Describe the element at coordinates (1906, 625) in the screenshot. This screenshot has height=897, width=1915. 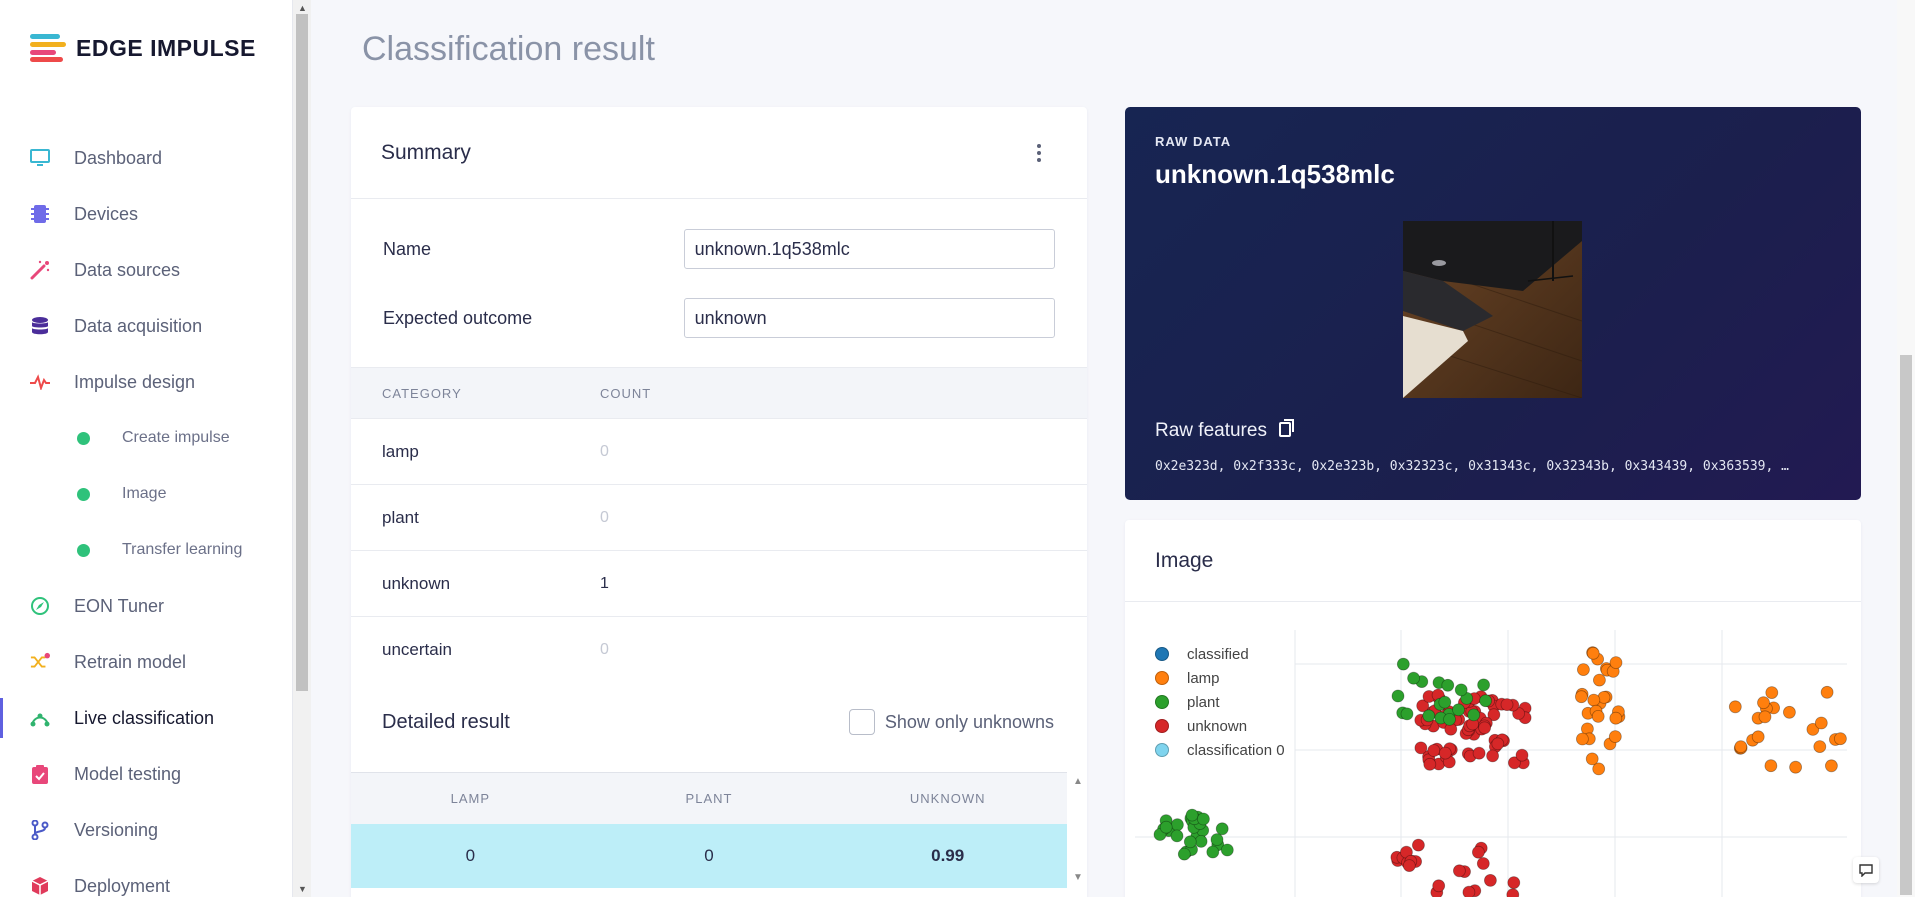
I see `page-scrollbar-thumb` at that location.